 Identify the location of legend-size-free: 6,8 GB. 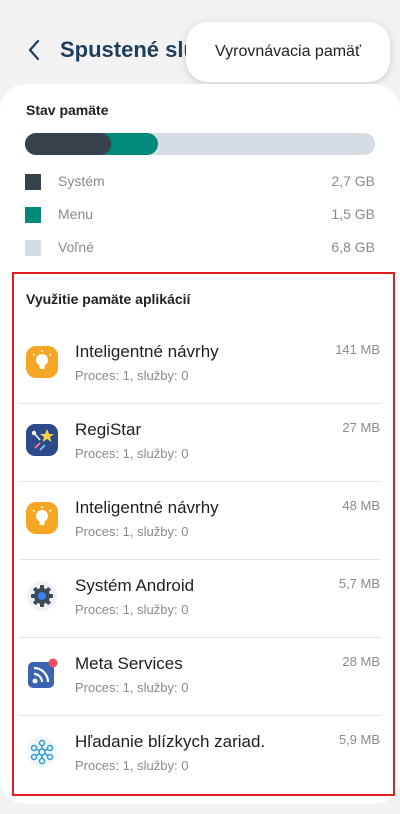
(353, 247).